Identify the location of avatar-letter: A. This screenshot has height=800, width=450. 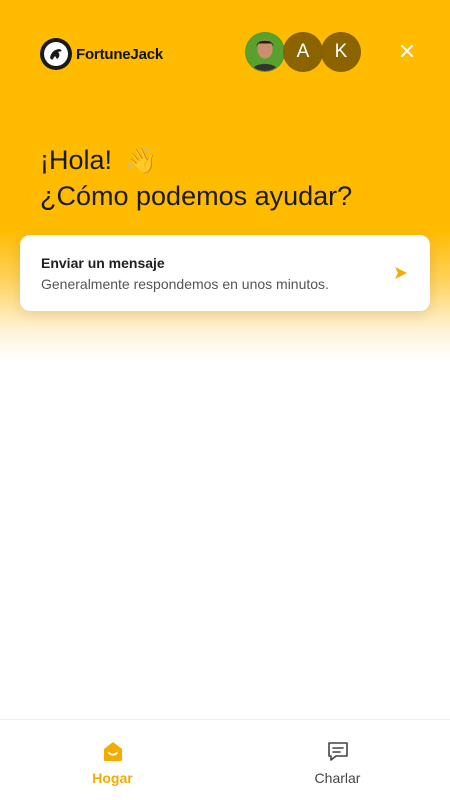
(303, 52).